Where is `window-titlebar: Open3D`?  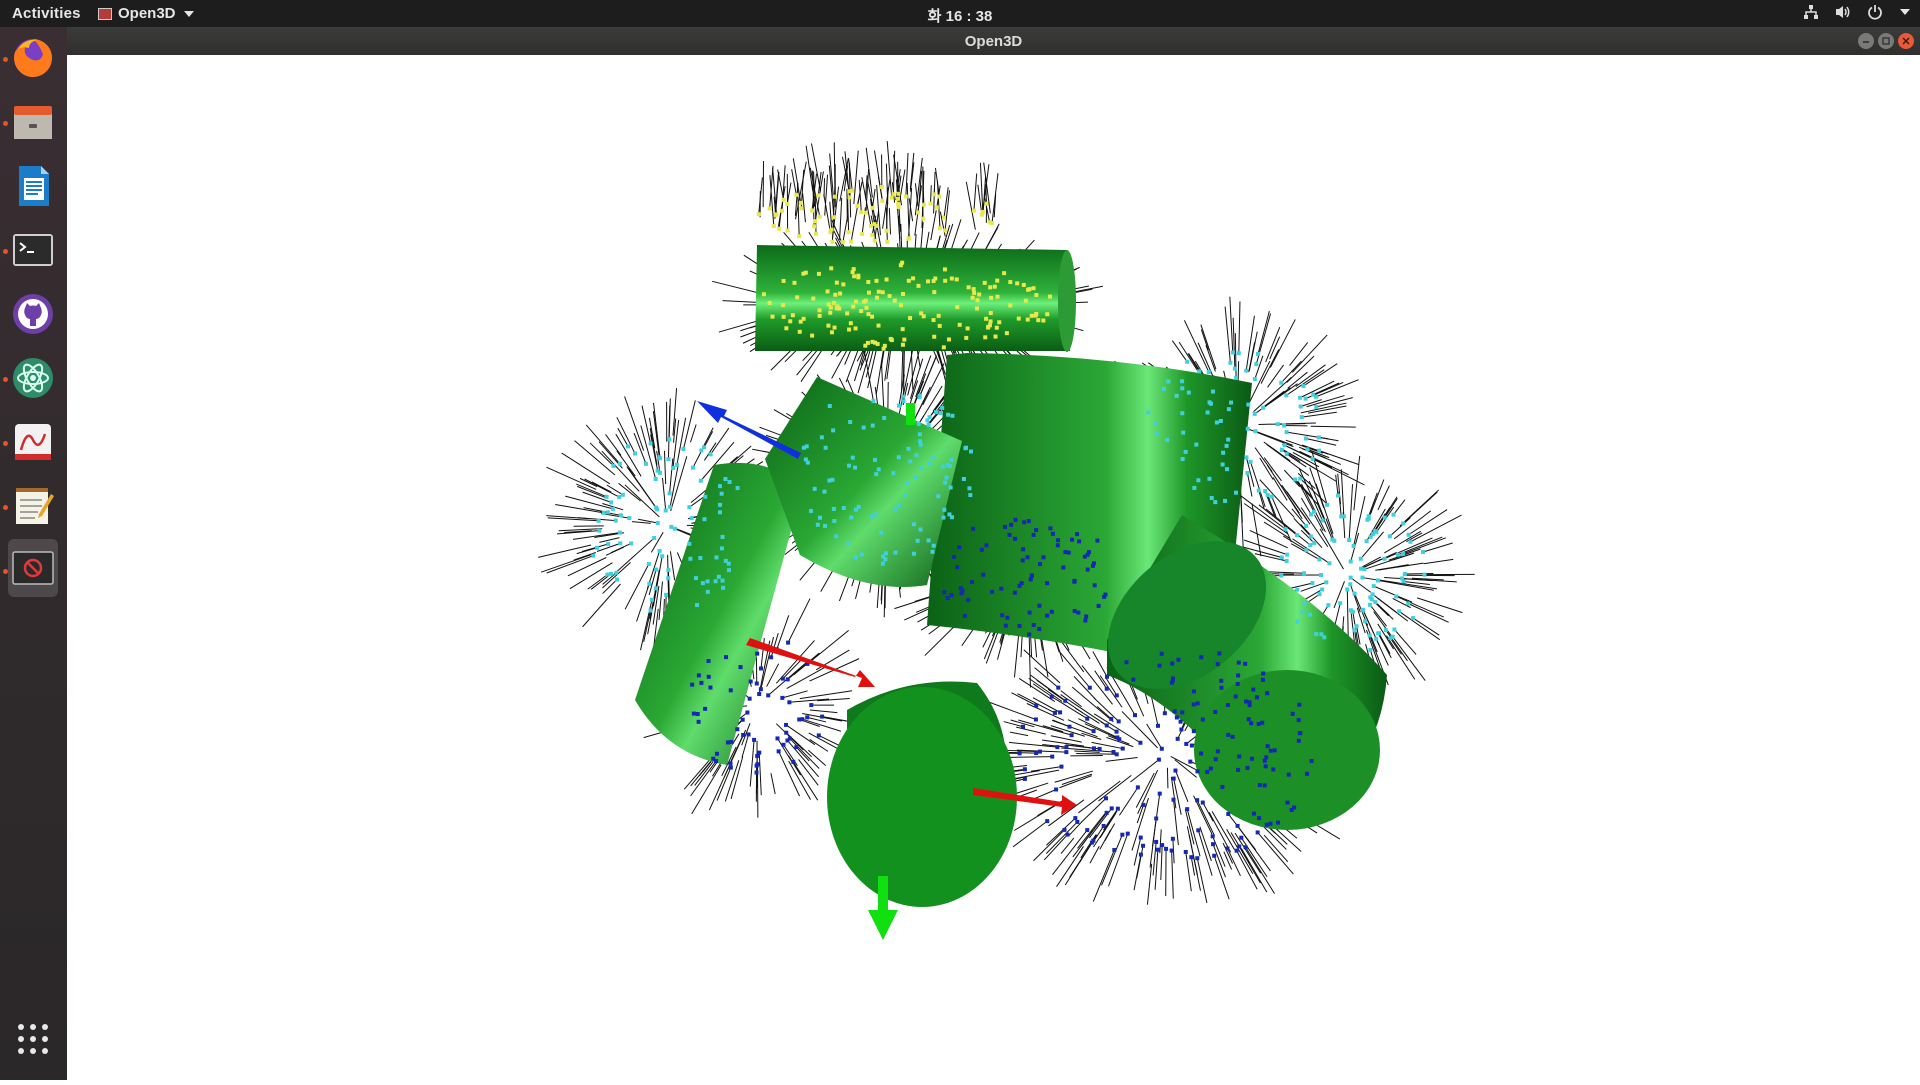 window-titlebar: Open3D is located at coordinates (993, 41).